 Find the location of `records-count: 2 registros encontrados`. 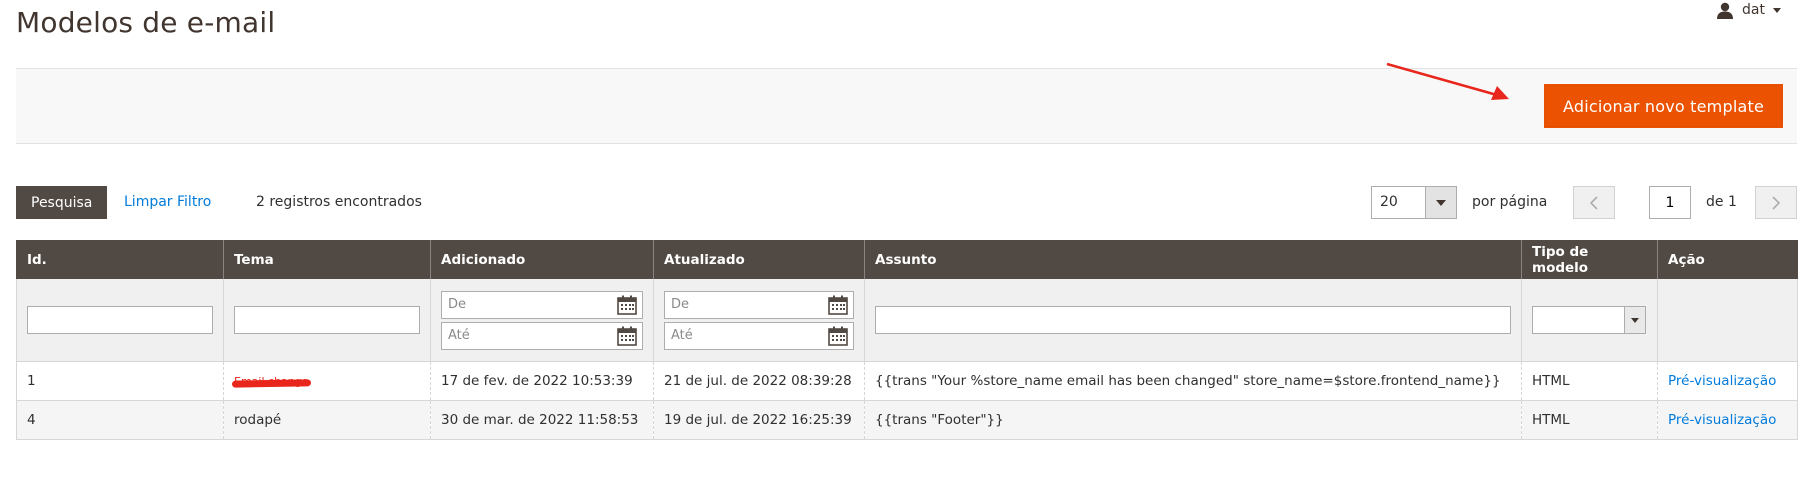

records-count: 2 registros encontrados is located at coordinates (339, 202).